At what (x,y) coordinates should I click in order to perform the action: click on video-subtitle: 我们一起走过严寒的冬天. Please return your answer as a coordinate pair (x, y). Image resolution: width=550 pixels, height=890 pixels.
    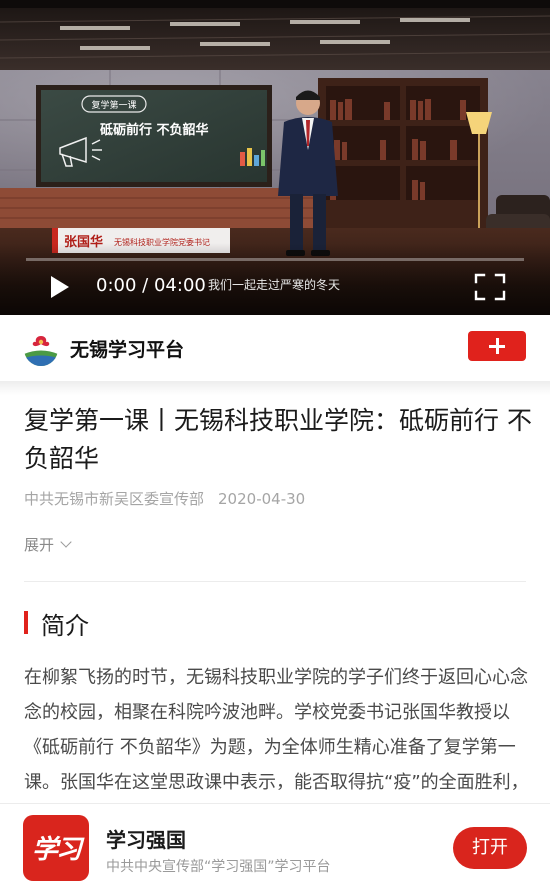
    Looking at the image, I should click on (274, 285).